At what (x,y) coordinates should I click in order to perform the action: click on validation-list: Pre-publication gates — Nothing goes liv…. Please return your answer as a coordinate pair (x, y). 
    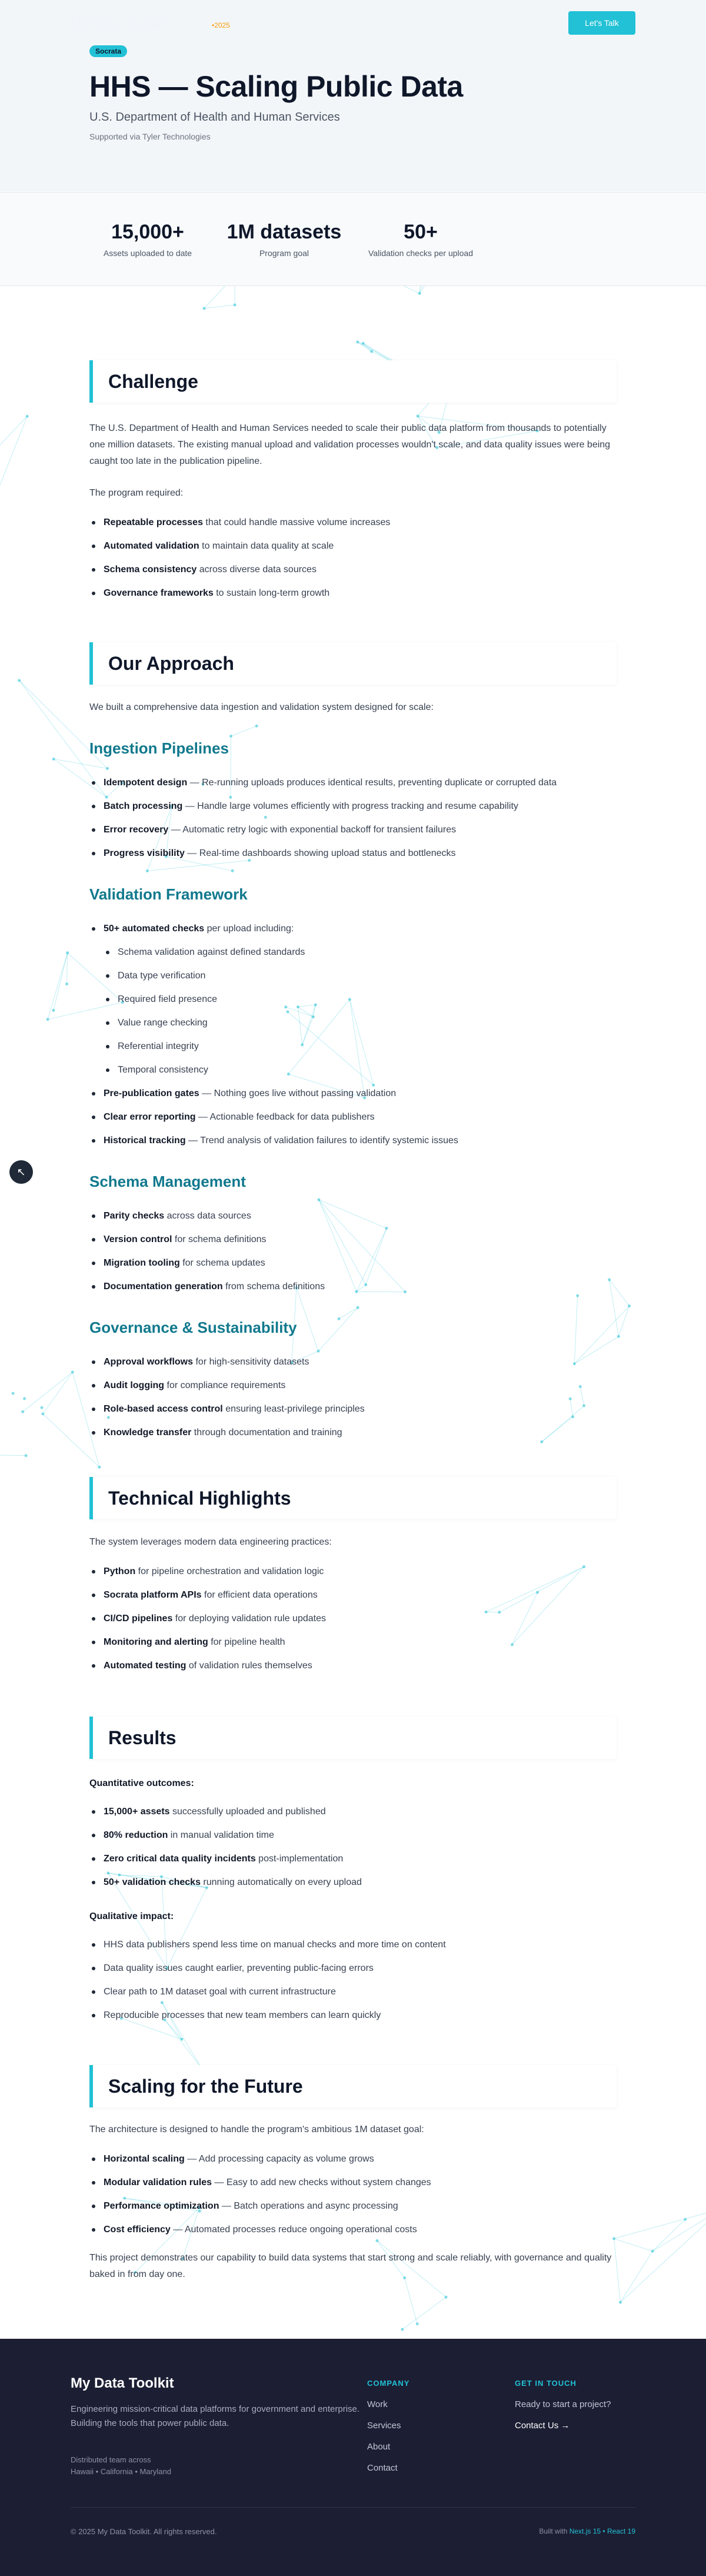
    Looking at the image, I should click on (354, 1117).